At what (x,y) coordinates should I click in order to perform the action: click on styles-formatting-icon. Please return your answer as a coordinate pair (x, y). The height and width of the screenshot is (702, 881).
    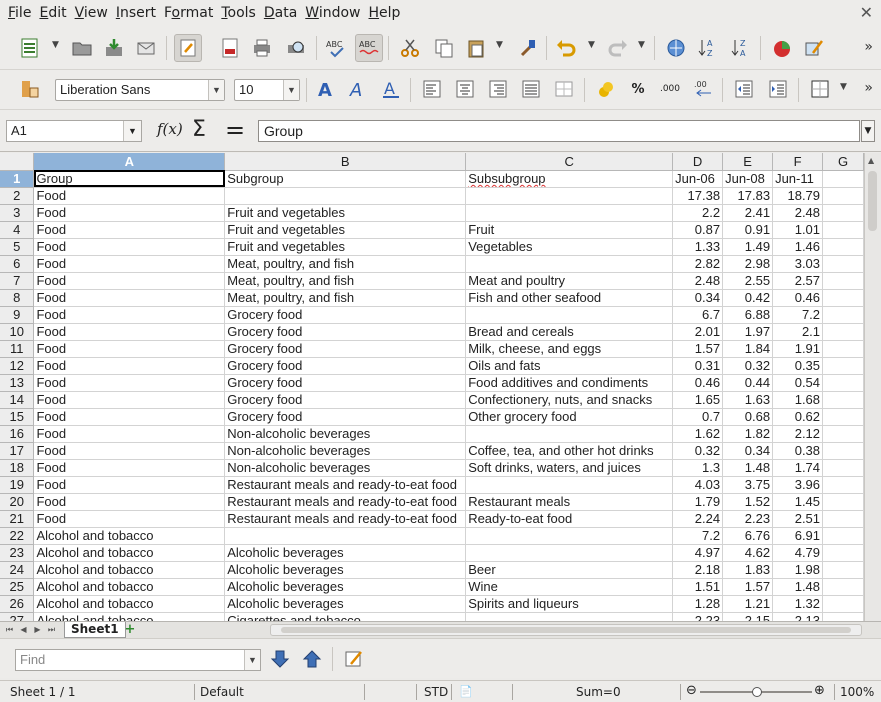
    Looking at the image, I should click on (30, 89).